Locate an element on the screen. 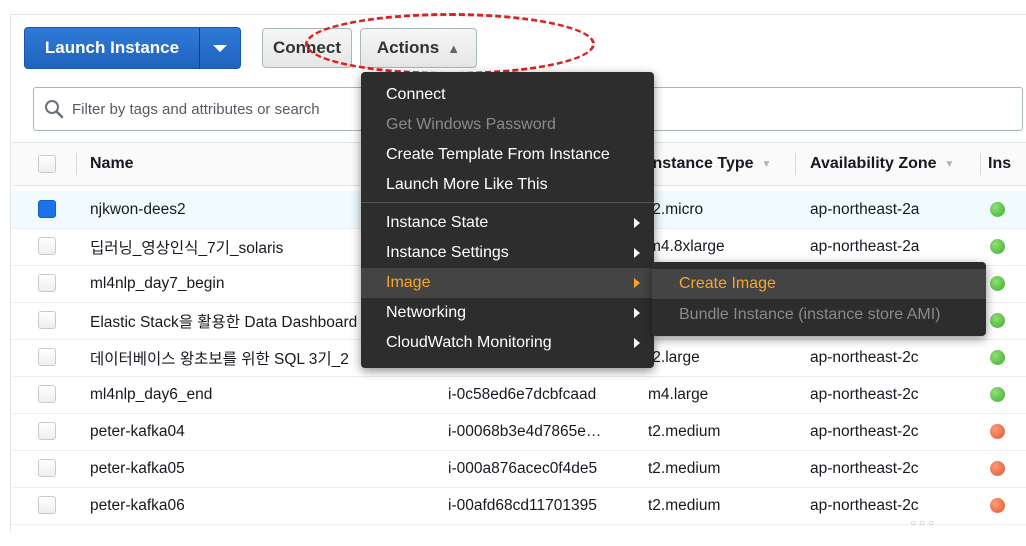 Image resolution: width=1026 pixels, height=546 pixels. instance-type: t2.micro is located at coordinates (676, 209).